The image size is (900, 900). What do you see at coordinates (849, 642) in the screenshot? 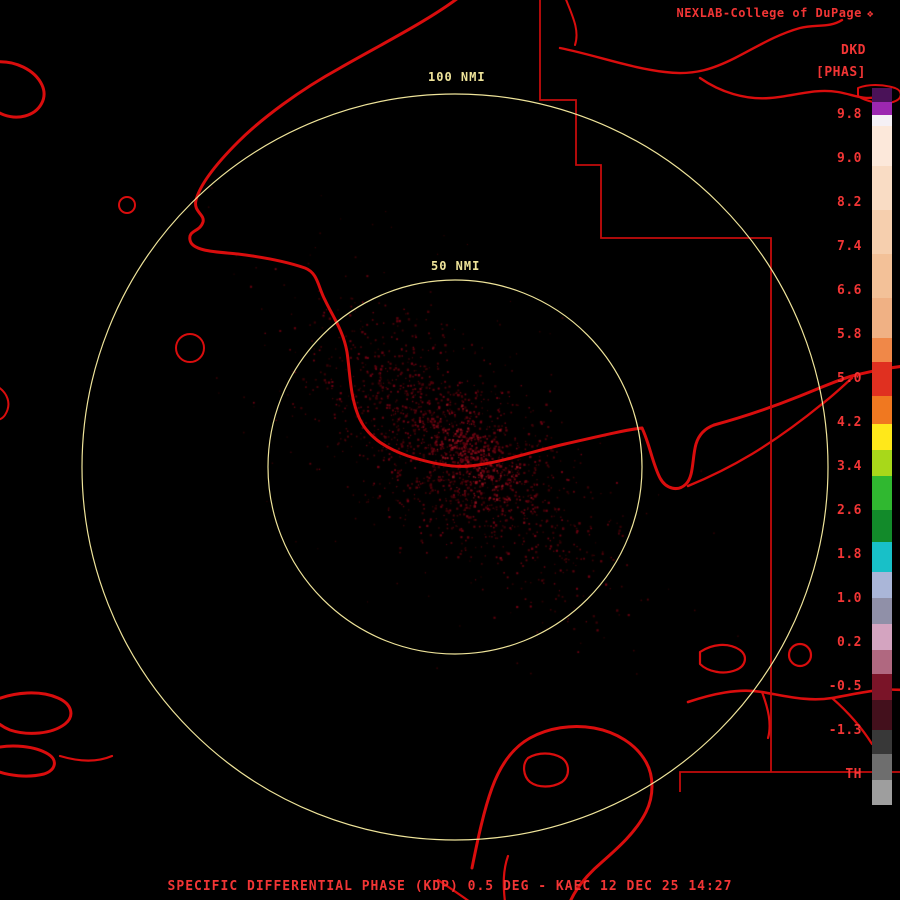
I see `colorbar-tick-label: 0.2` at bounding box center [849, 642].